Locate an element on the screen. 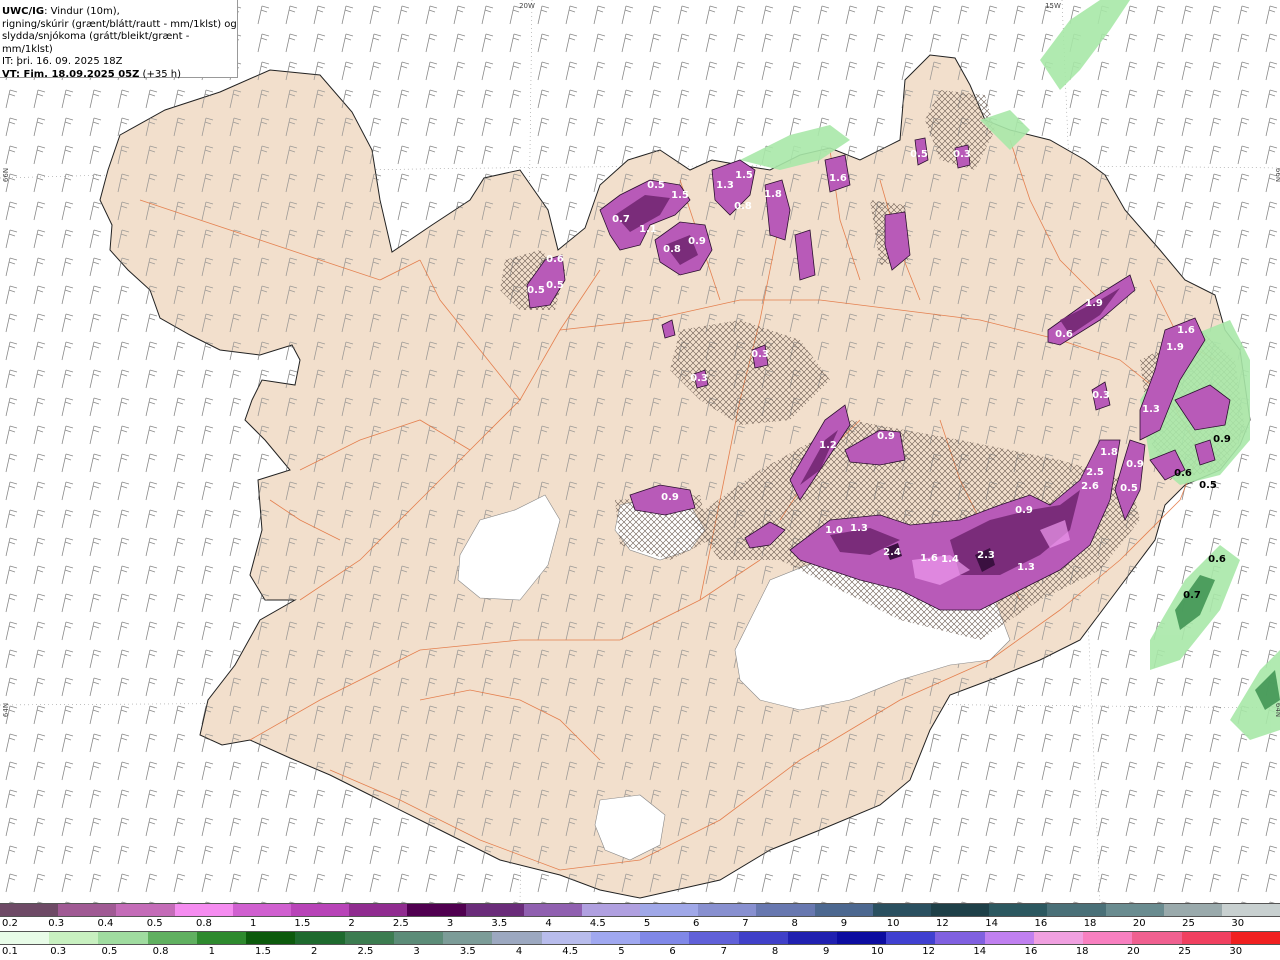  legend-tick-label: 4.5 is located at coordinates (597, 923).